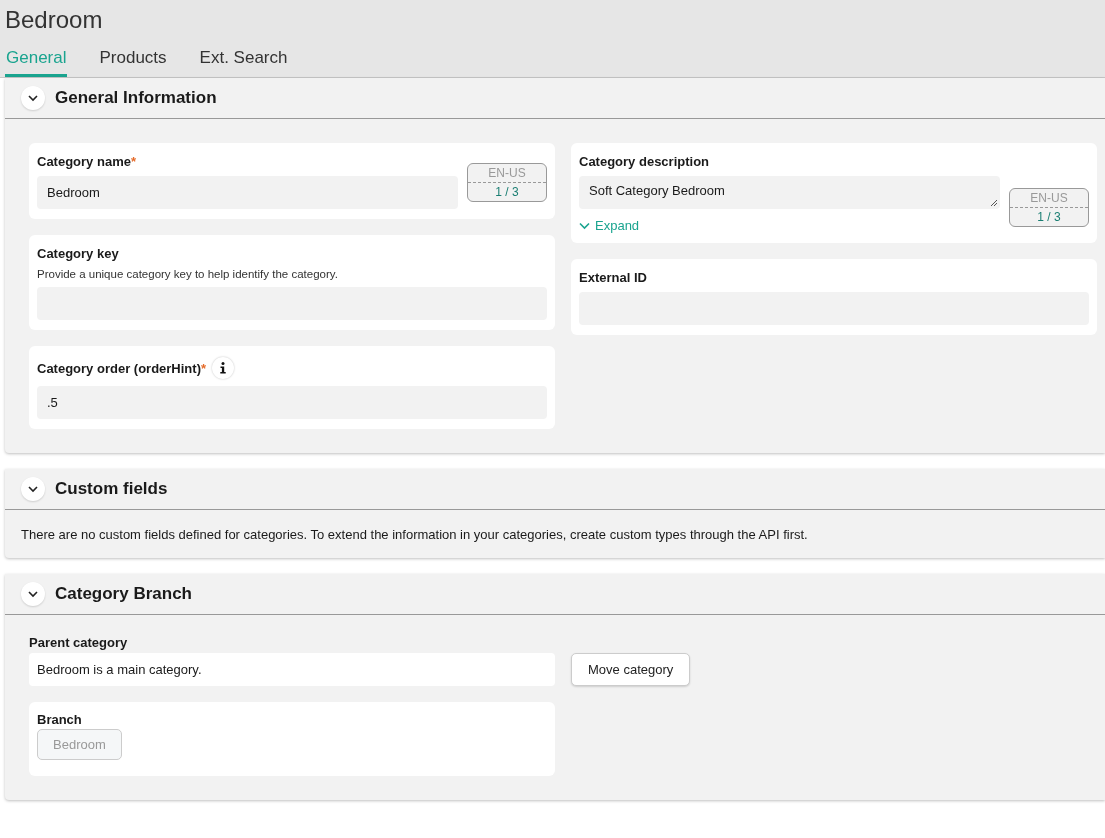 This screenshot has width=1105, height=838. Describe the element at coordinates (111, 489) in the screenshot. I see `section-title: Custom fields` at that location.